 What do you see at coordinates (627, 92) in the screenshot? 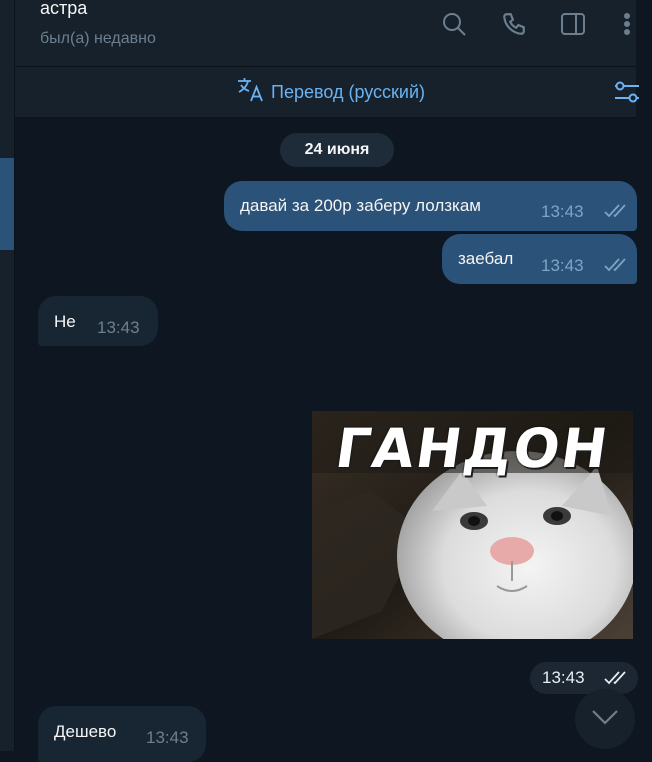
I see `settings-sliders-icon` at bounding box center [627, 92].